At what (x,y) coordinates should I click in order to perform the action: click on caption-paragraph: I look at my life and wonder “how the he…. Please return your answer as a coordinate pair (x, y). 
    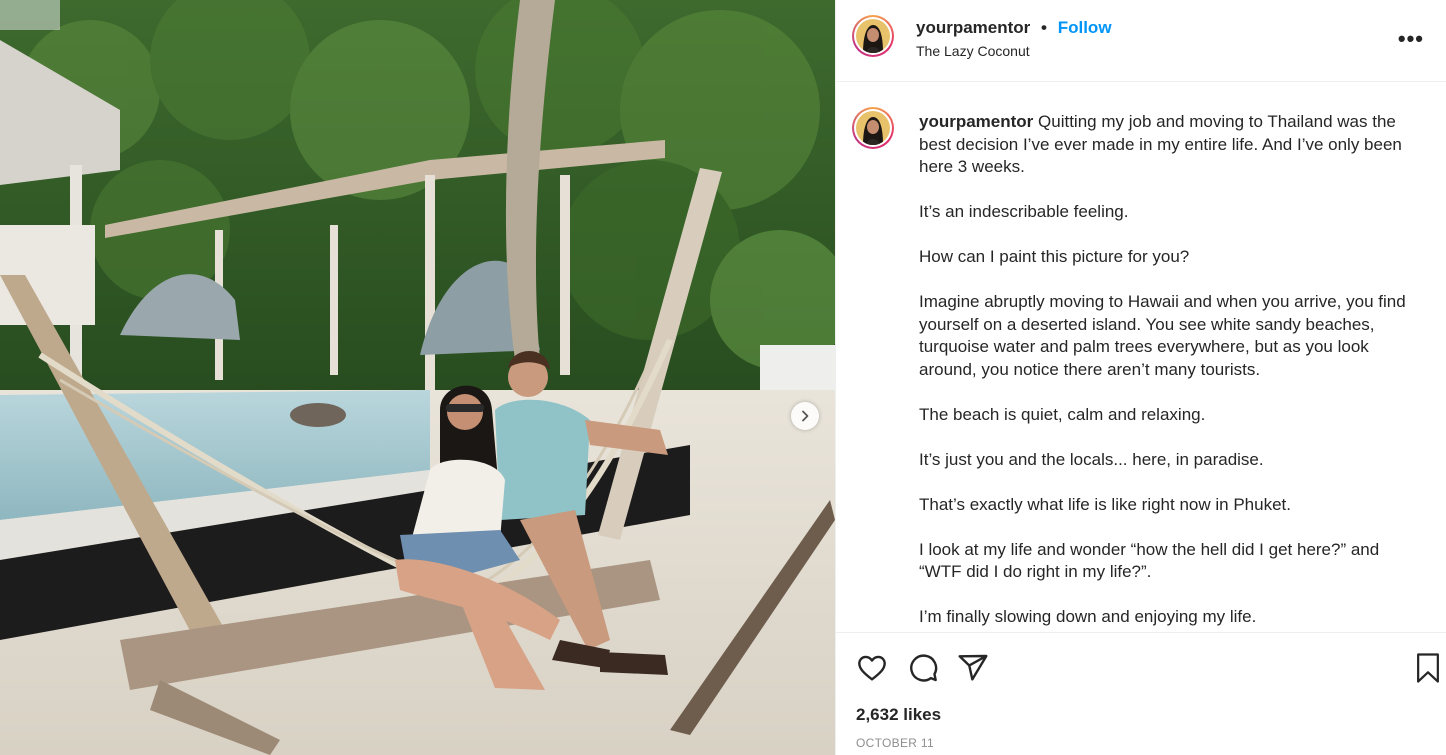
    Looking at the image, I should click on (1149, 560).